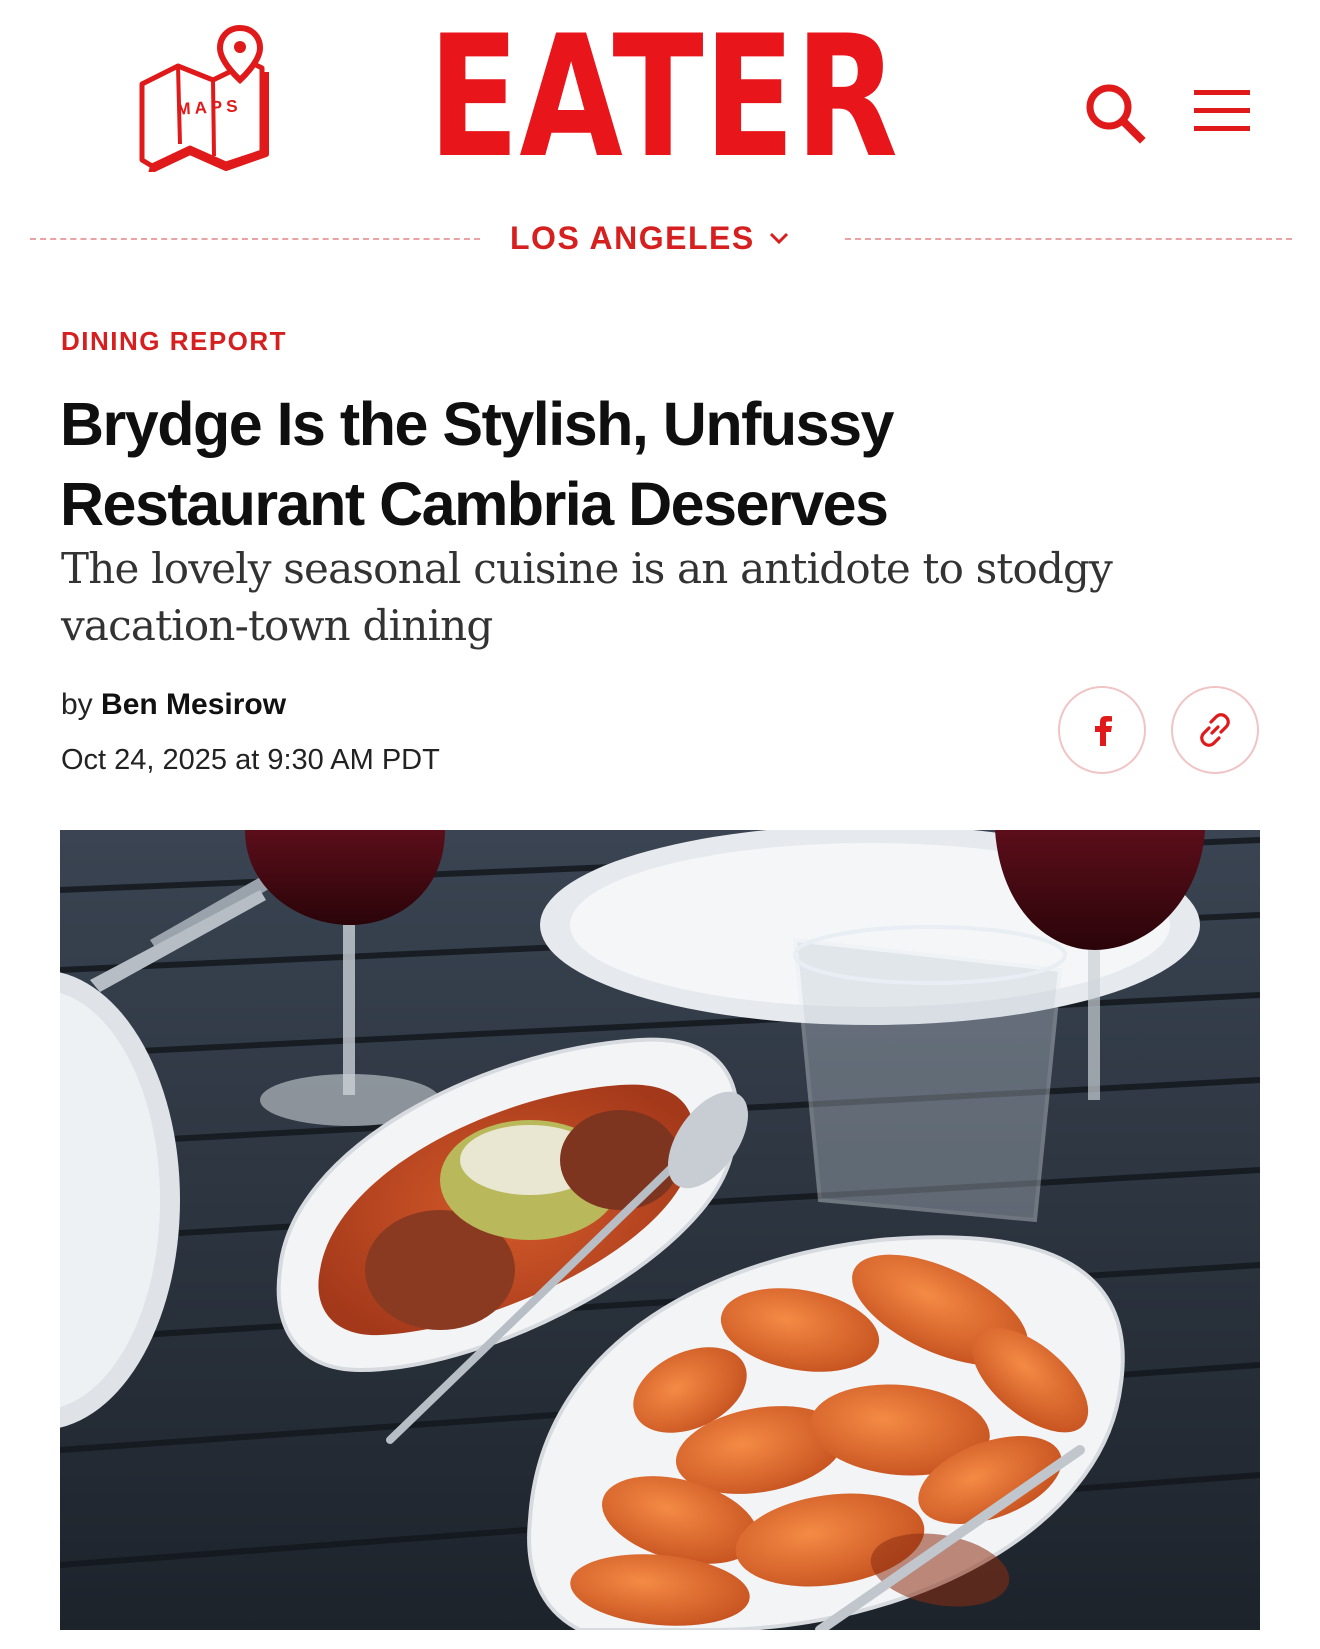 The height and width of the screenshot is (1649, 1320). I want to click on facebook-icon, so click(1103, 731).